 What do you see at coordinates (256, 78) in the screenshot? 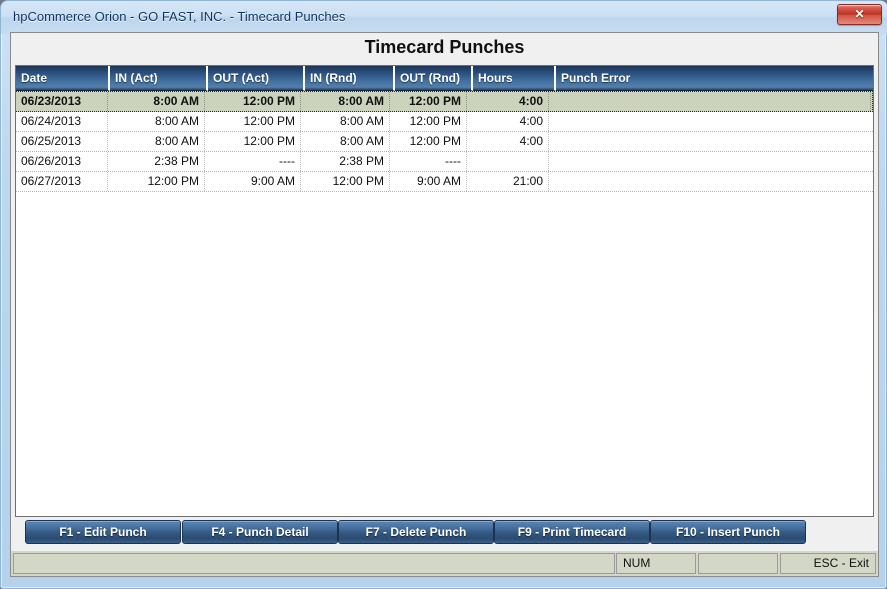
I see `column-header-out-act: OUT (Act)` at bounding box center [256, 78].